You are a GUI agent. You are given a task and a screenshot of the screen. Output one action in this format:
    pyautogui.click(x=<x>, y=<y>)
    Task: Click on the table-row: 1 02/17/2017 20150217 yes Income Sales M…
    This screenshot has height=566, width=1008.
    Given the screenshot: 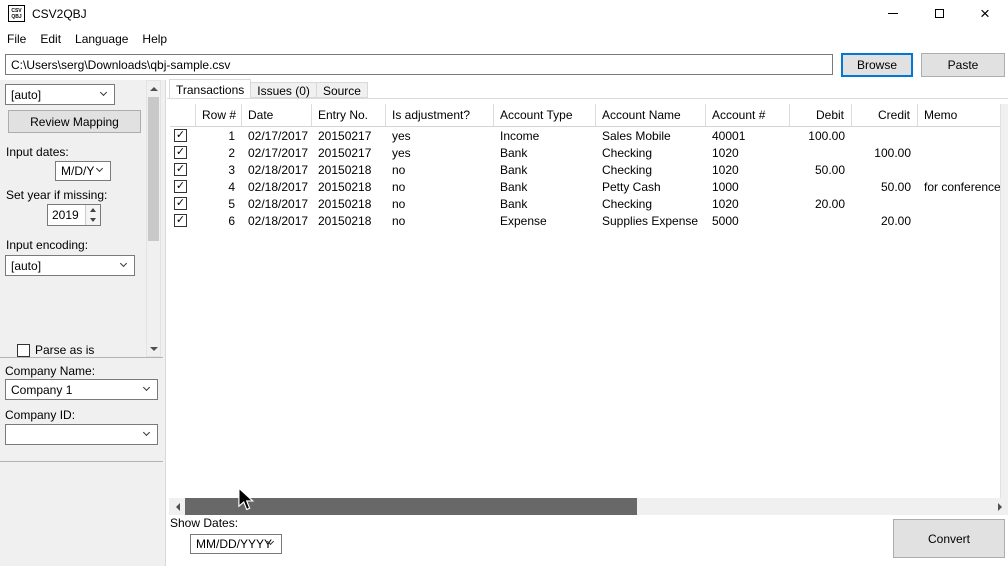 What is the action you would take?
    pyautogui.click(x=585, y=135)
    